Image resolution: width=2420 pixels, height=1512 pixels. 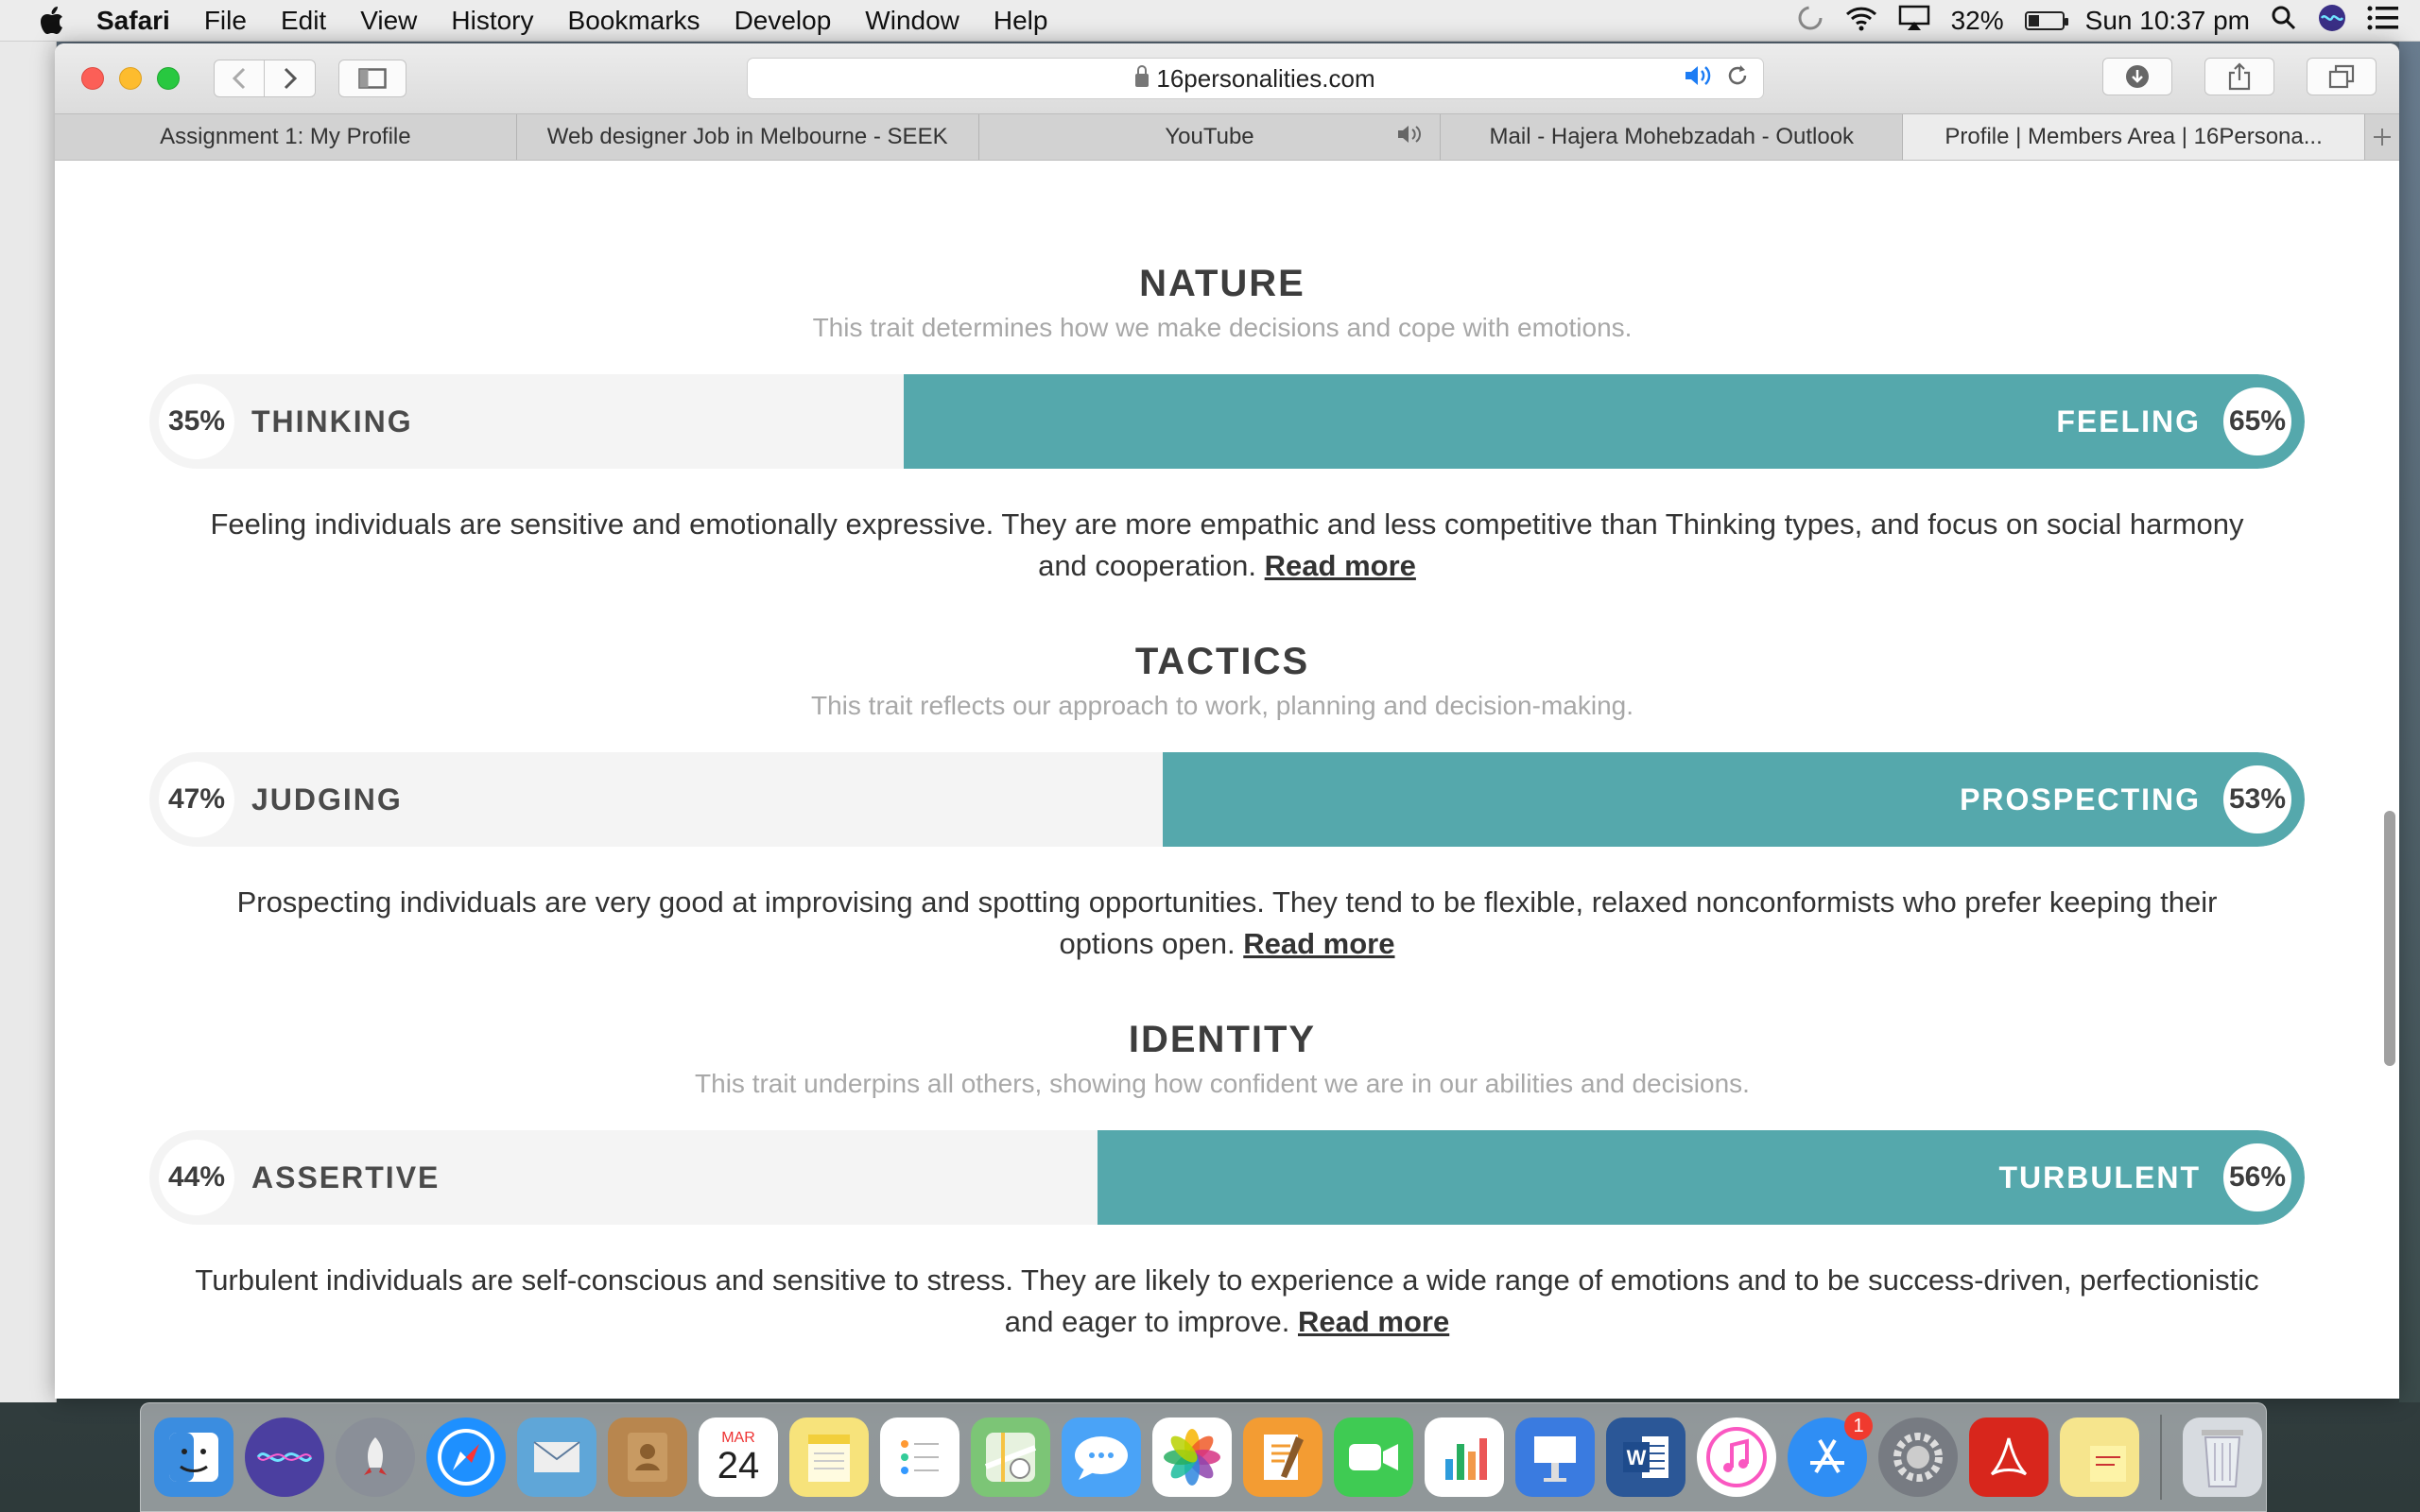 I want to click on tab-title: Web designer Job in Melbourne - SEEK, so click(x=747, y=136).